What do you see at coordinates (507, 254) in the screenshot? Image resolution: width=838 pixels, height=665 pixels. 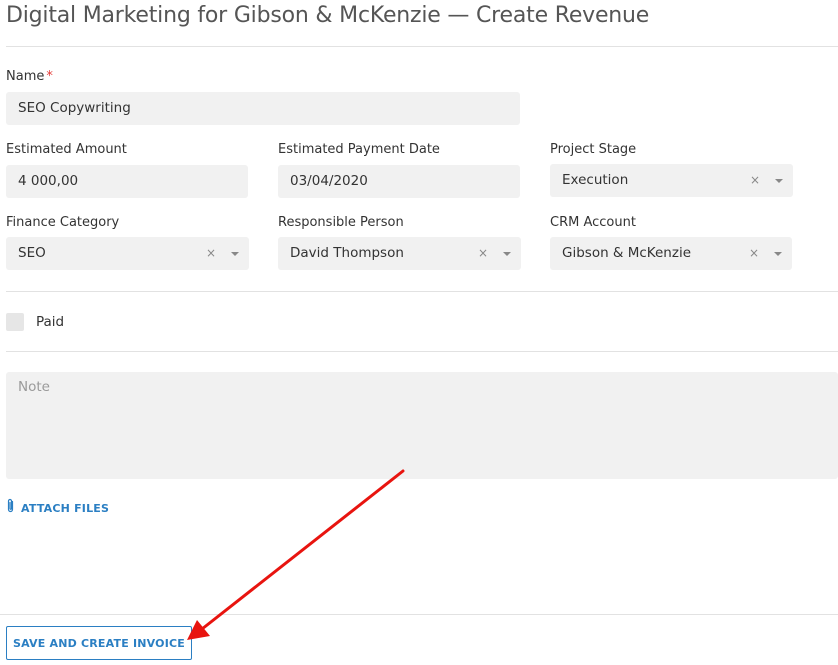 I see `responsible-person-chevron-down-icon` at bounding box center [507, 254].